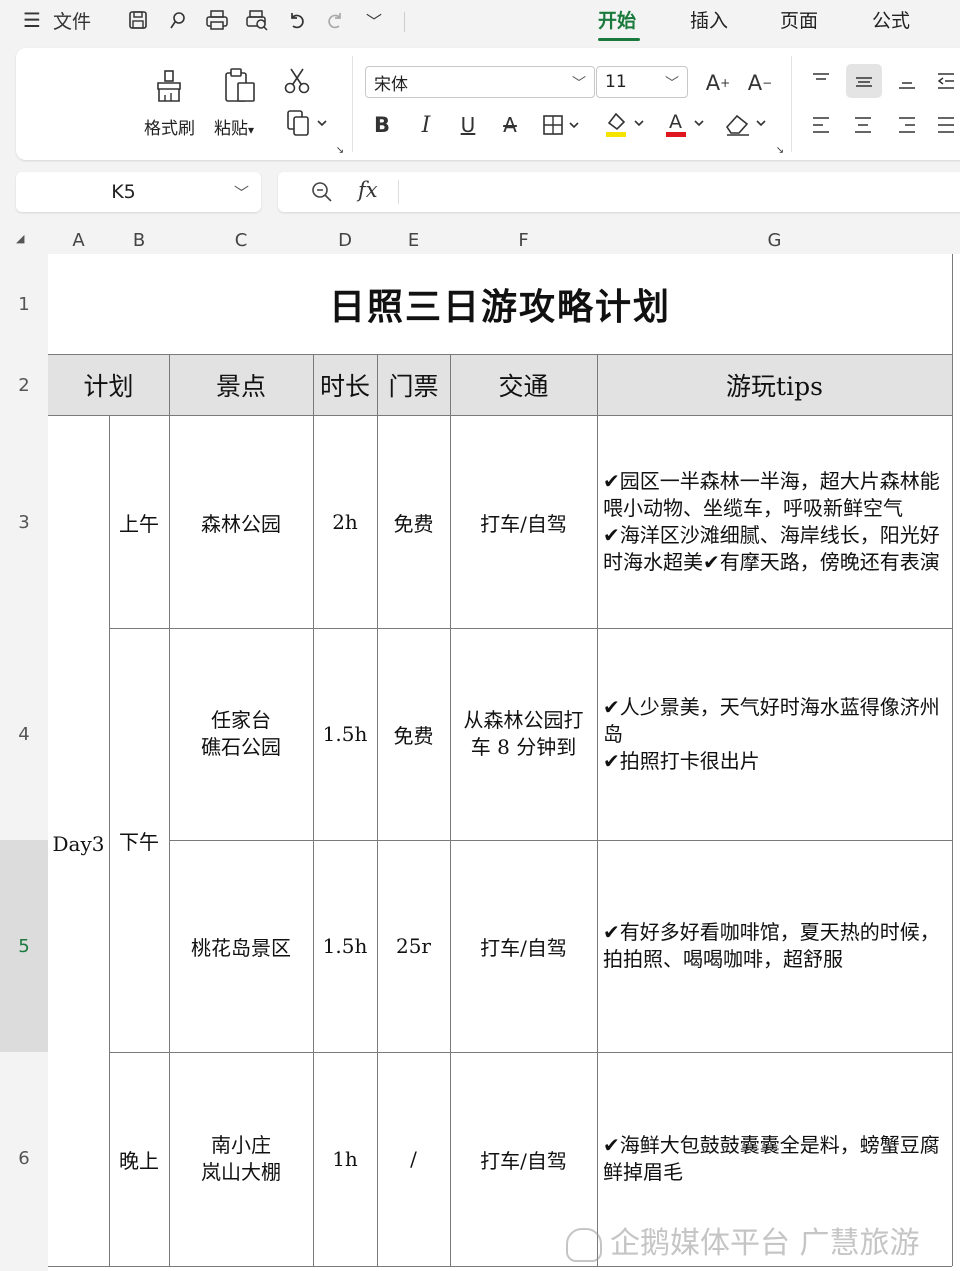 This screenshot has height=1271, width=960. I want to click on ticket-cell: 25r, so click(413, 946).